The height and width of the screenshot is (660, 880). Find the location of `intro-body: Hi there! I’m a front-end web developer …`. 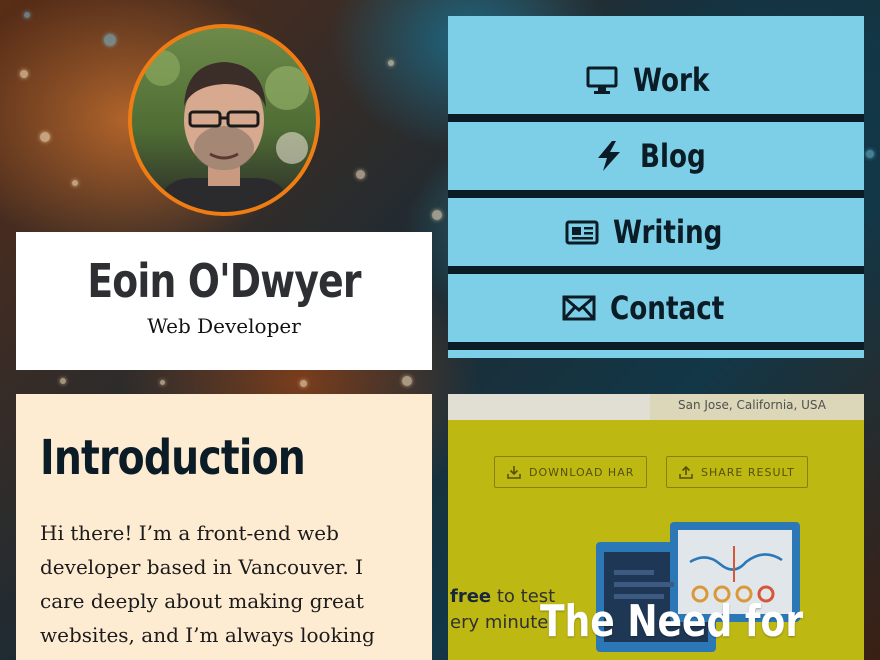

intro-body: Hi there! I’m a front-end web developer … is located at coordinates (207, 590).